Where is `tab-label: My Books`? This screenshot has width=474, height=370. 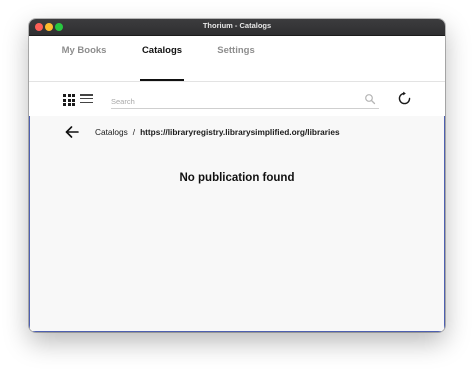
tab-label: My Books is located at coordinates (84, 50).